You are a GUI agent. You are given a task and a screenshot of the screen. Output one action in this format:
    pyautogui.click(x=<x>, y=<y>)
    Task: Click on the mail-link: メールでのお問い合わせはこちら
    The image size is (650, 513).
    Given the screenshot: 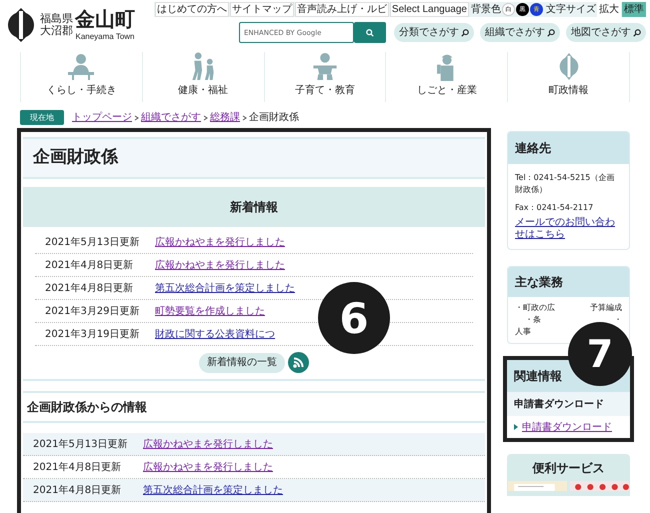 What is the action you would take?
    pyautogui.click(x=568, y=229)
    